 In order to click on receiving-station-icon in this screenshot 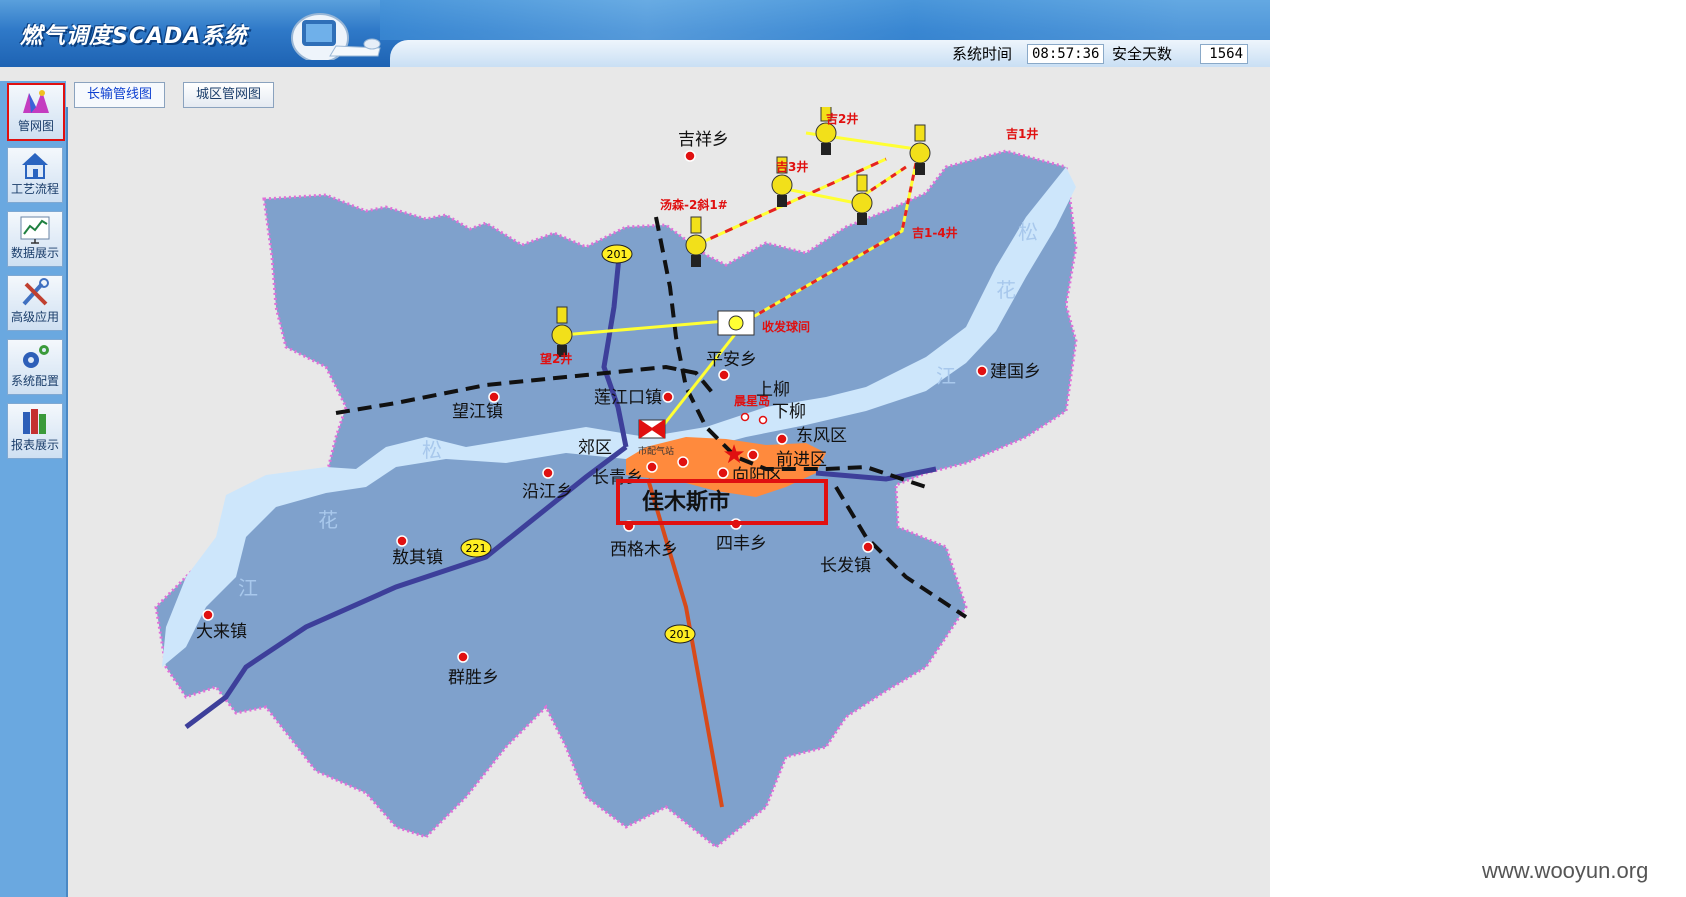, I will do `click(736, 323)`.